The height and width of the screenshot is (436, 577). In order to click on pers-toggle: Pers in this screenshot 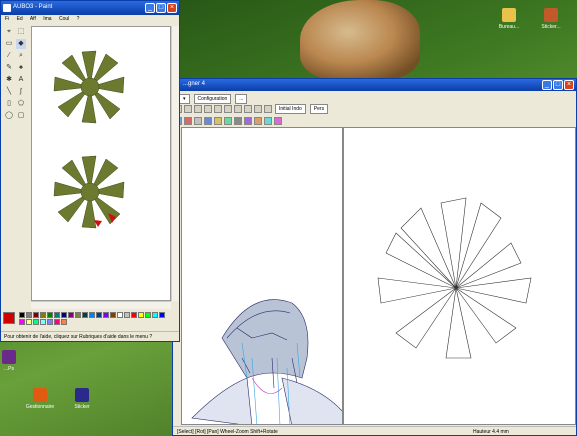, I will do `click(319, 109)`.